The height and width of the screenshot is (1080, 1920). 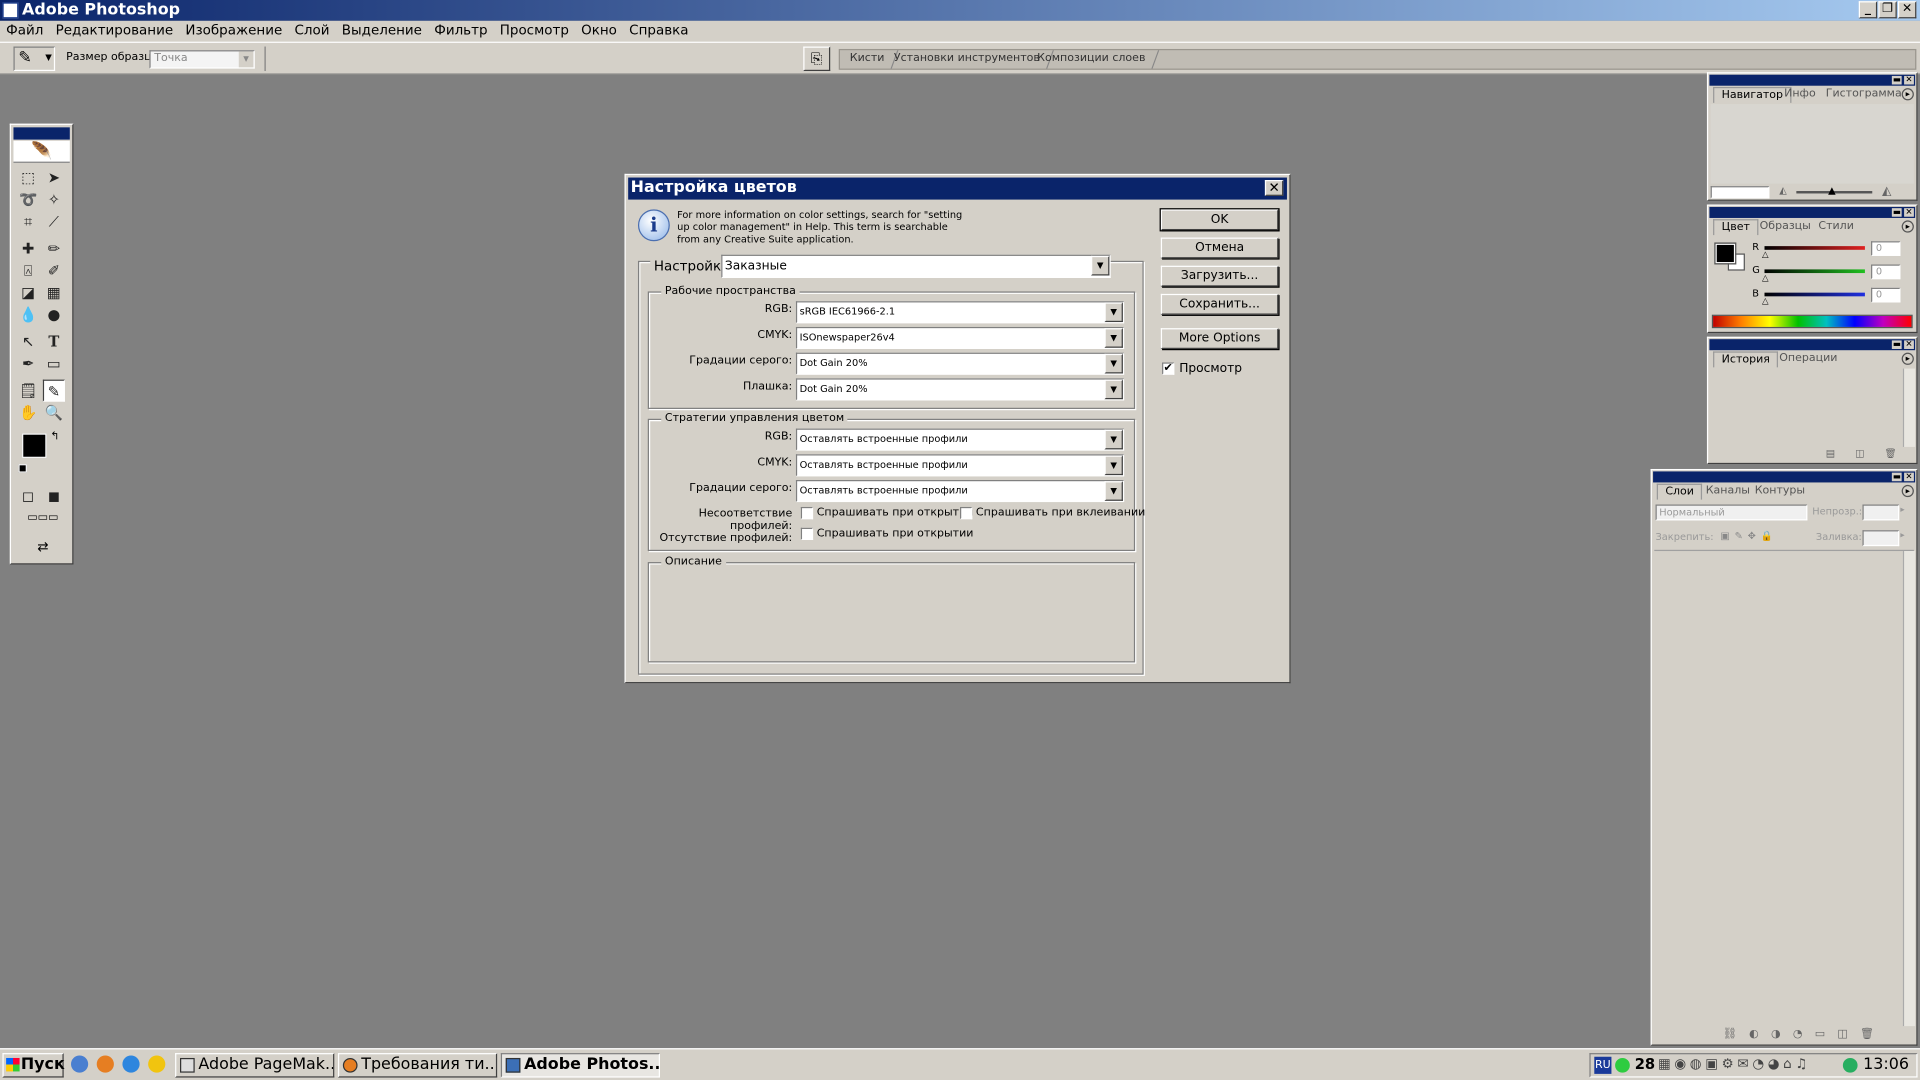 What do you see at coordinates (1909, 407) in the screenshot?
I see `history-scrollbar` at bounding box center [1909, 407].